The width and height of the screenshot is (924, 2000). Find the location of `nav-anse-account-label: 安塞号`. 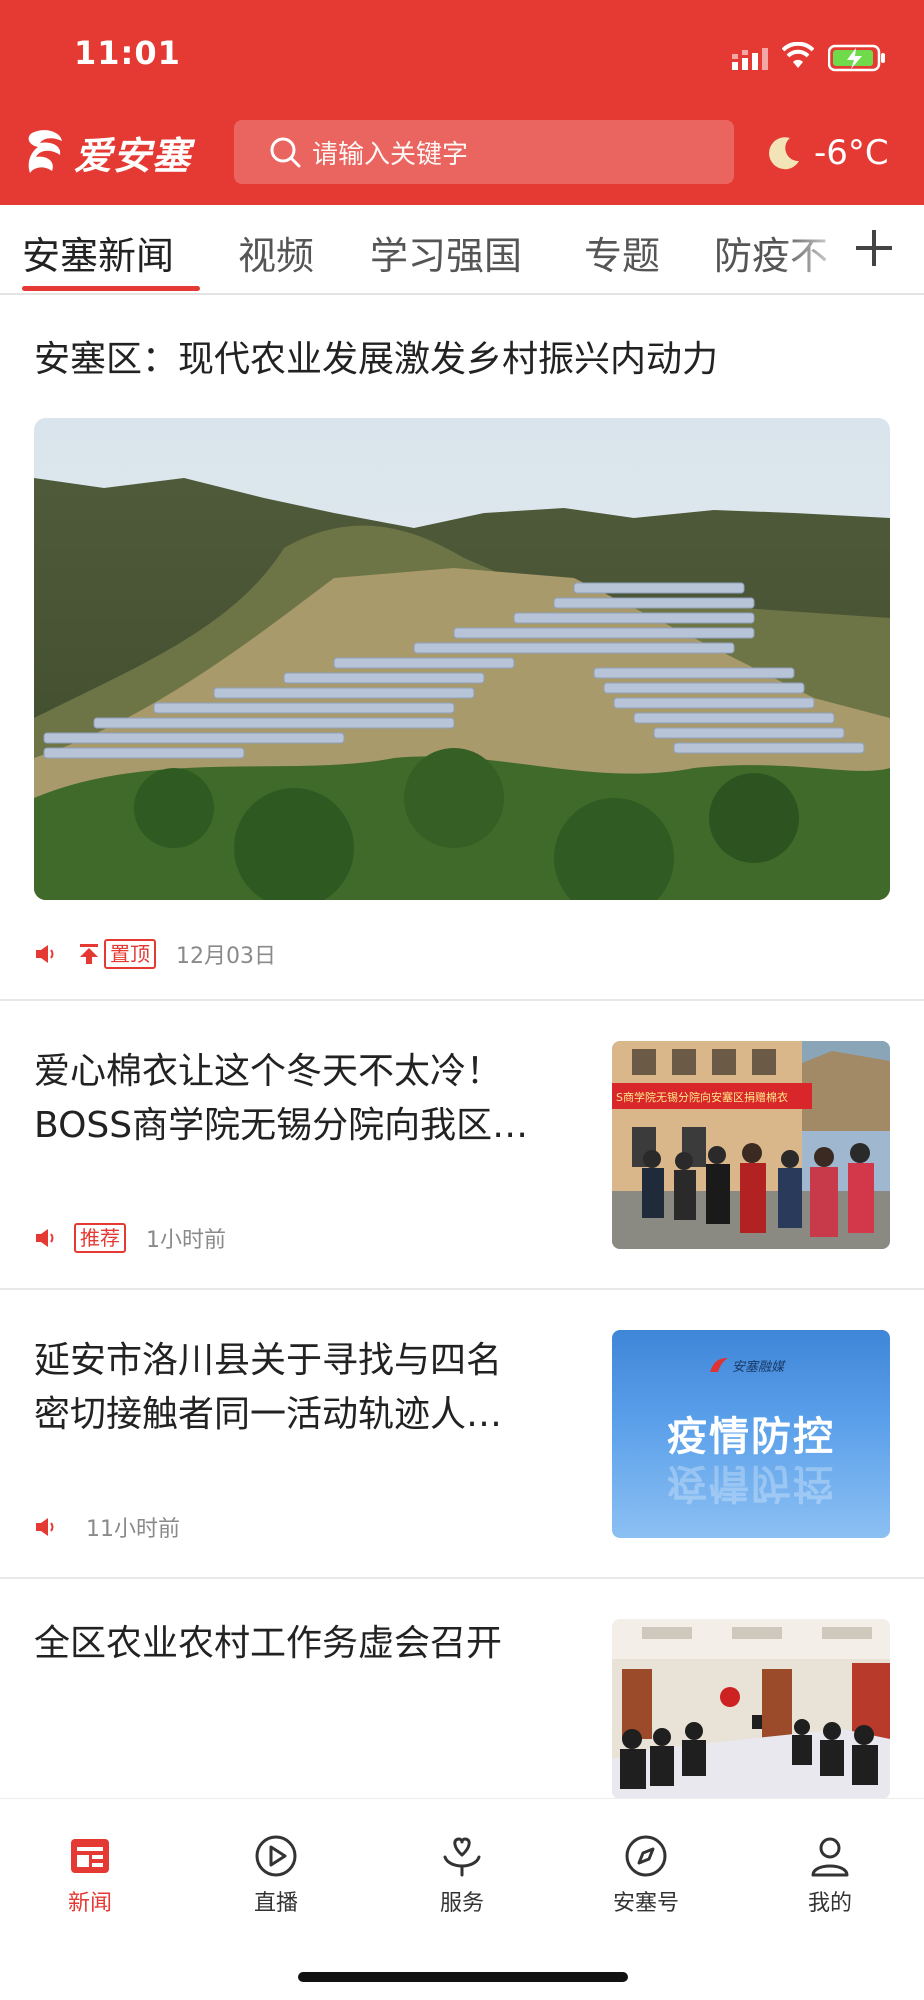

nav-anse-account-label: 安塞号 is located at coordinates (645, 1903).